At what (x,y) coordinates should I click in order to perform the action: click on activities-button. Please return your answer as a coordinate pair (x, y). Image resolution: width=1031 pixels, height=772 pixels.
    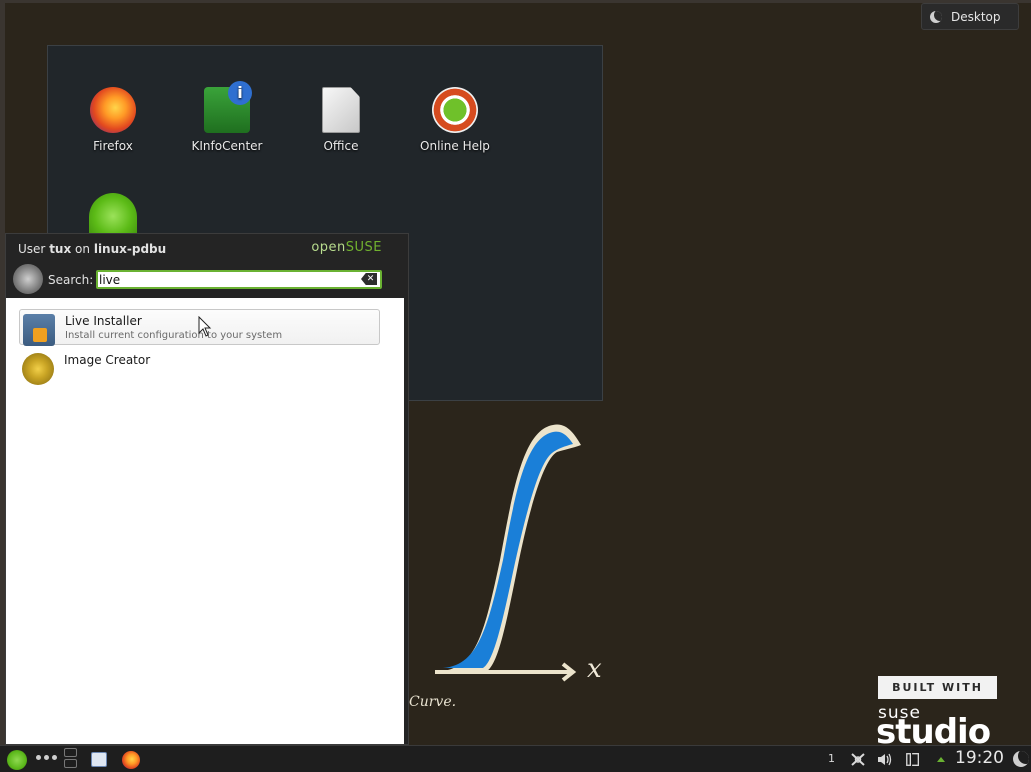
    Looking at the image, I should click on (46, 757).